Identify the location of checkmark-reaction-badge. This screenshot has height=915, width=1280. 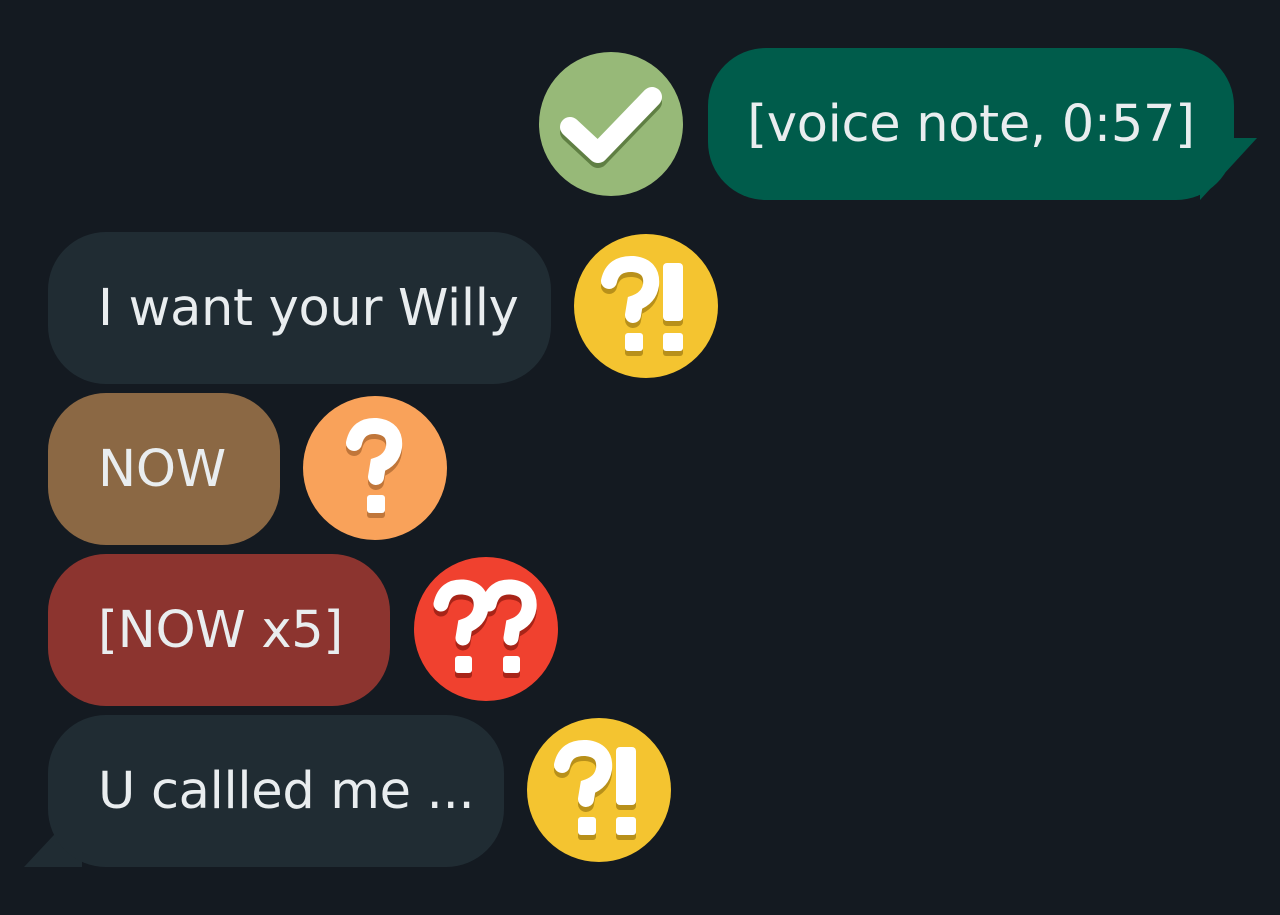
(611, 124).